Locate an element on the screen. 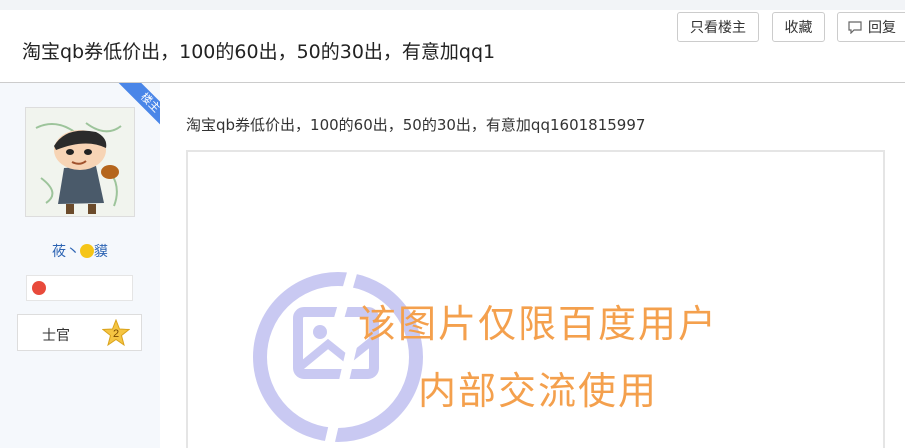 This screenshot has width=905, height=448. top-strip is located at coordinates (452, 5).